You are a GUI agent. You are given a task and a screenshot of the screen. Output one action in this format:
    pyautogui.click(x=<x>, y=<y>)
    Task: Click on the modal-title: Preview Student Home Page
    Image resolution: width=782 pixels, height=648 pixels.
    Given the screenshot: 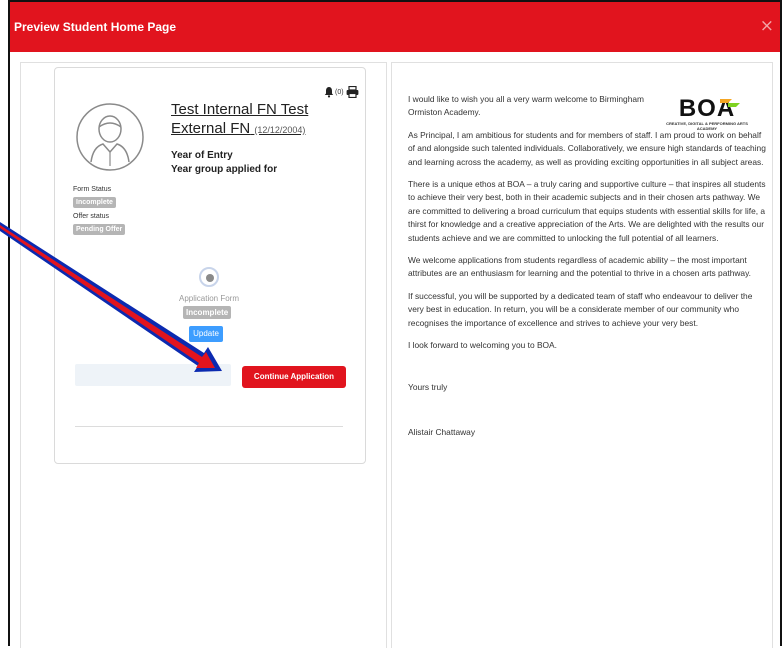 What is the action you would take?
    pyautogui.click(x=95, y=27)
    